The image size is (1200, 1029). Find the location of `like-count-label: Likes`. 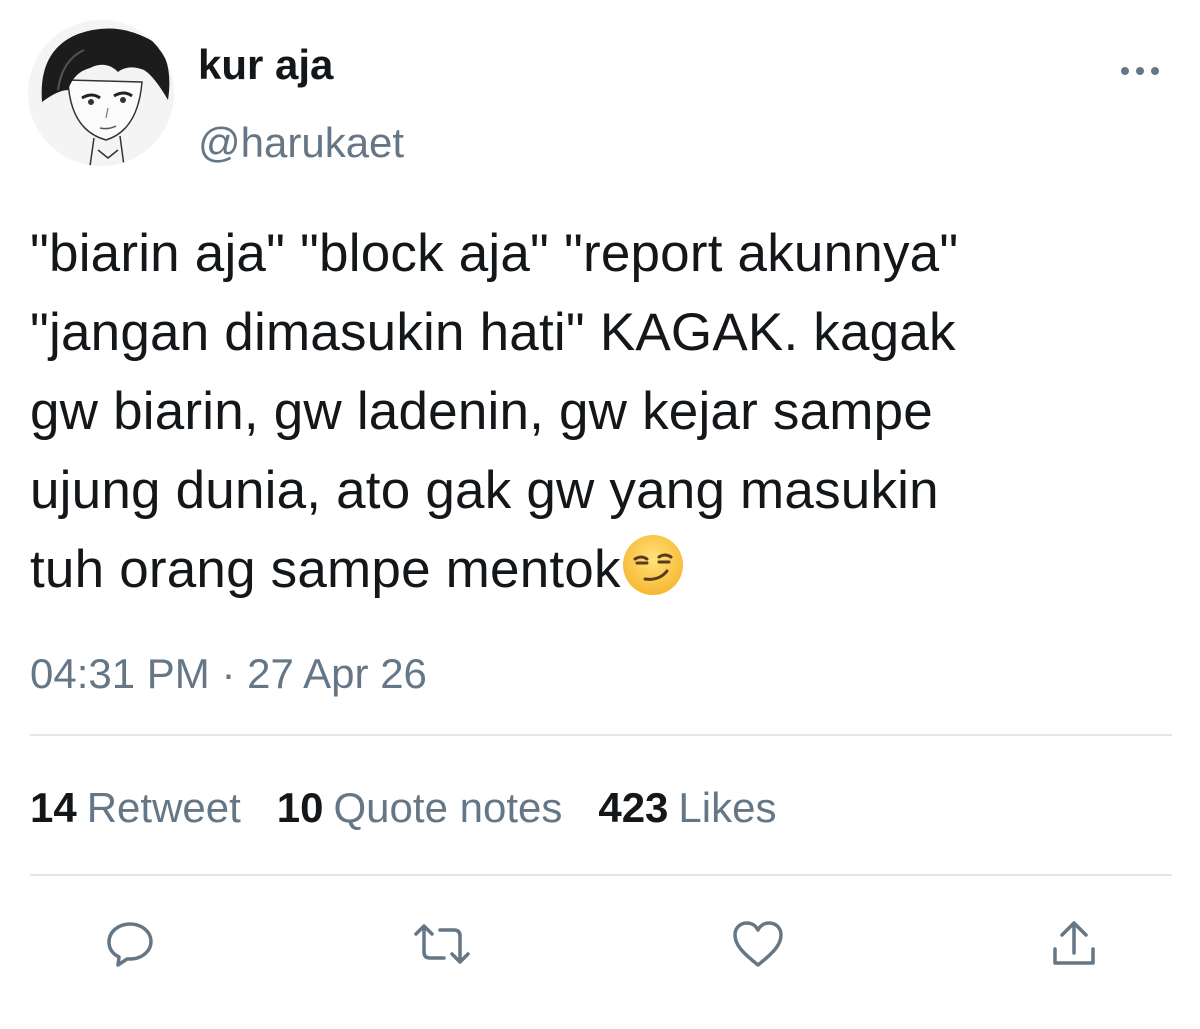

like-count-label: Likes is located at coordinates (727, 807).